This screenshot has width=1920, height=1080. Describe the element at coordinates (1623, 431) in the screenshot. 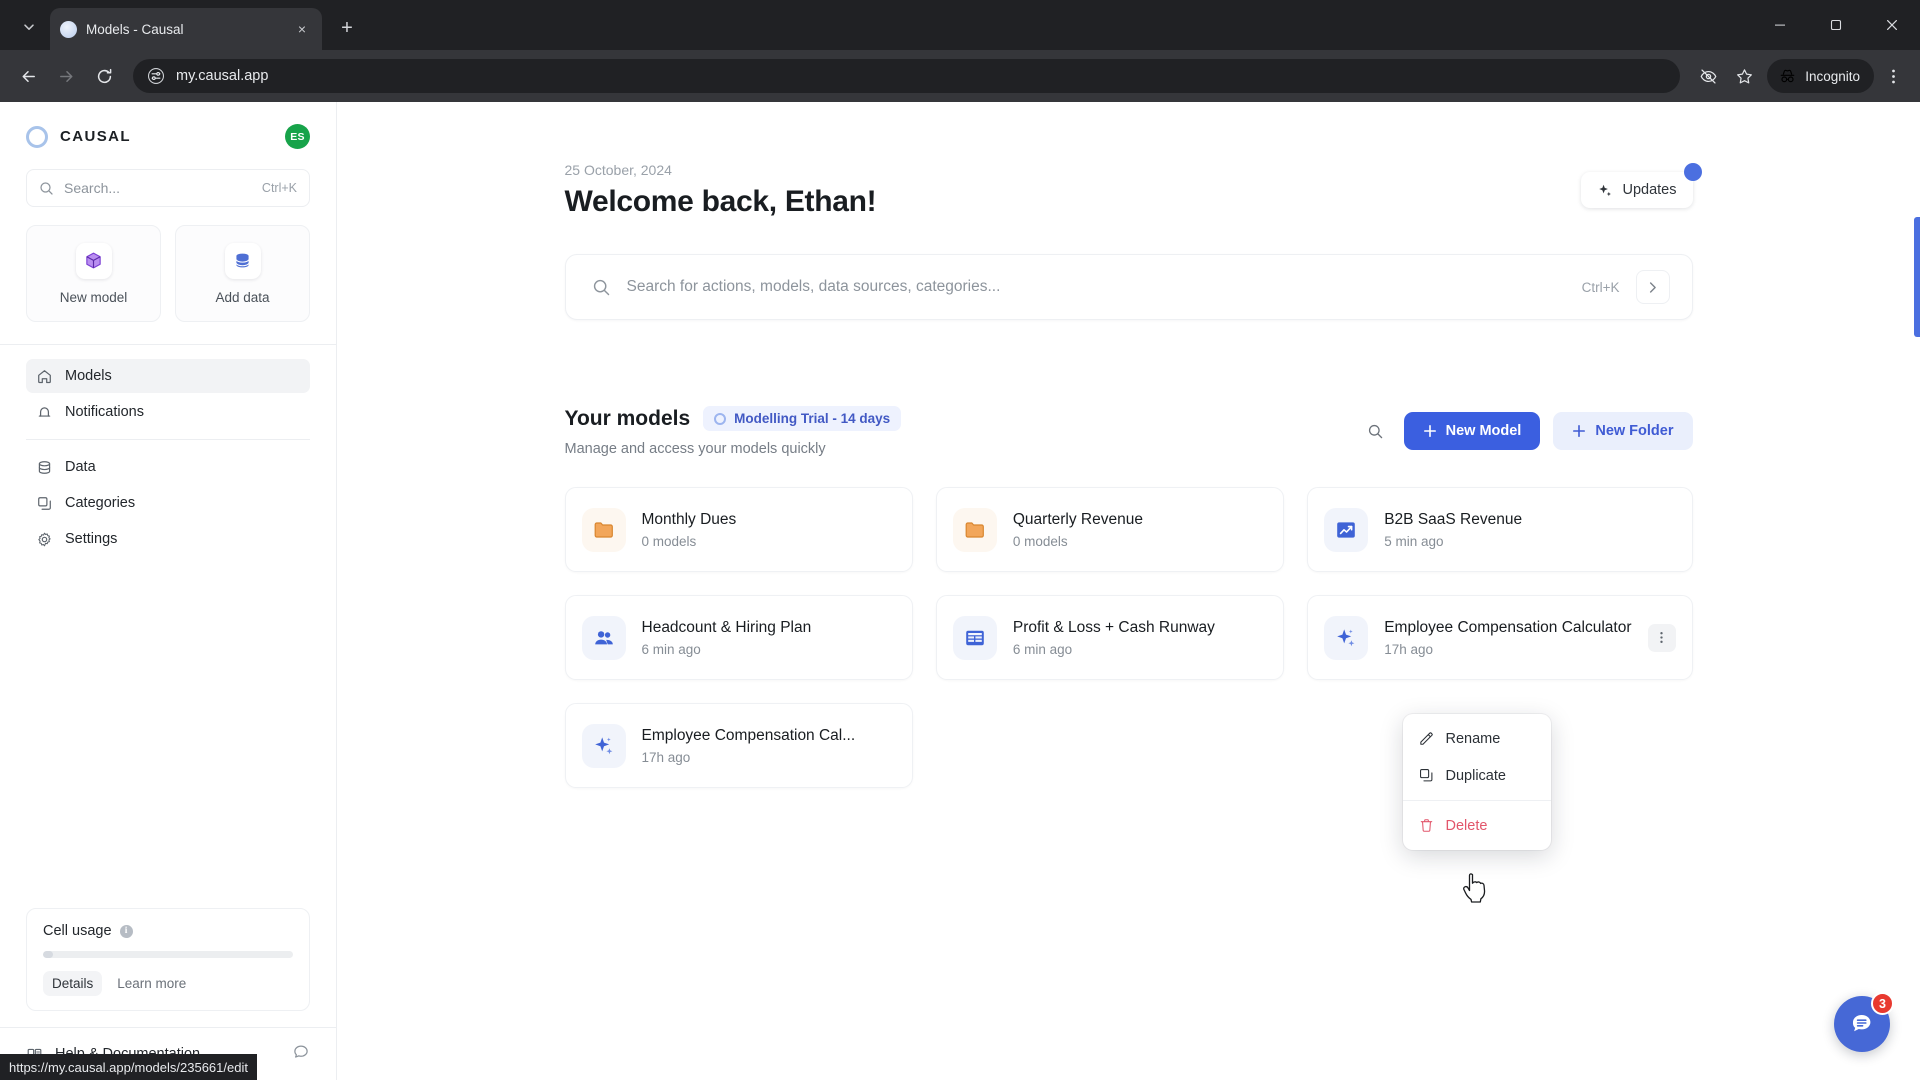

I see `new-folder-button: New Folder` at that location.